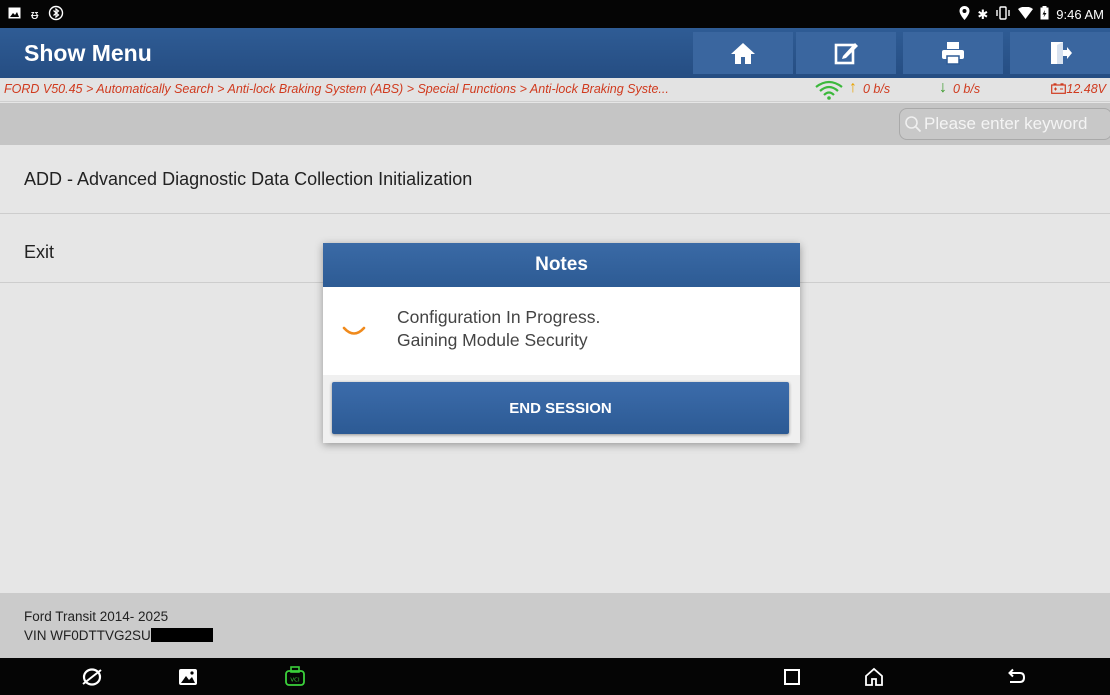 Image resolution: width=1110 pixels, height=695 pixels. I want to click on vehicle-model: Ford Transit 2014- 2025, so click(96, 616).